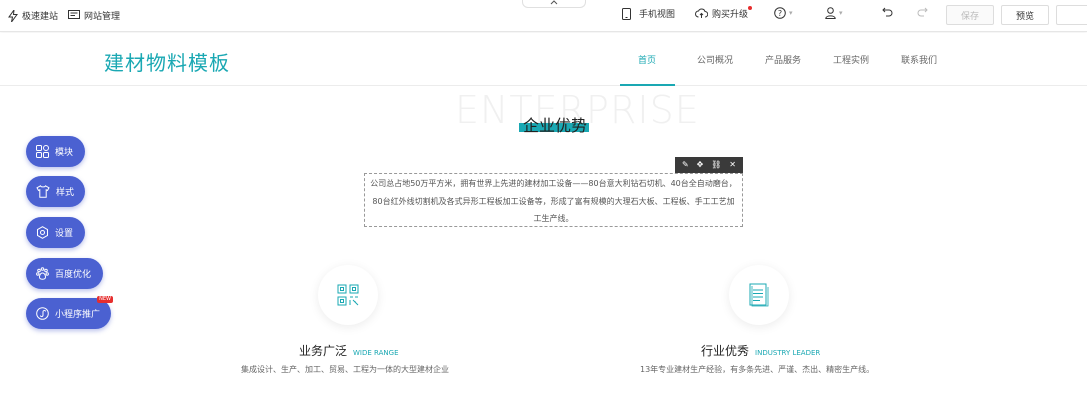 The height and width of the screenshot is (400, 1087). What do you see at coordinates (788, 353) in the screenshot?
I see `feature-subtitle: INDUSTRY LEADER` at bounding box center [788, 353].